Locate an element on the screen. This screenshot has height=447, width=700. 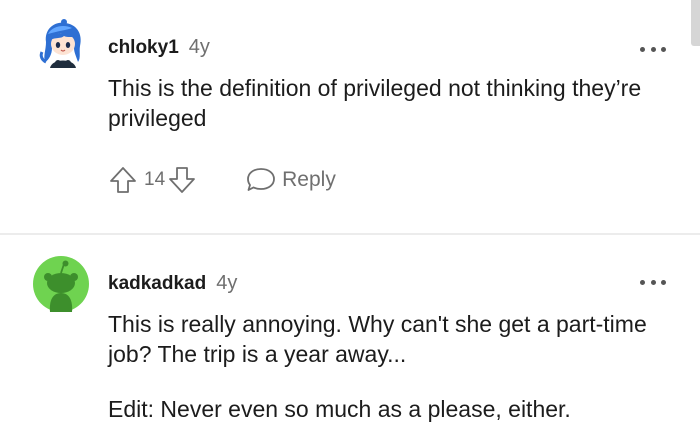
downvote-arrow-icon is located at coordinates (182, 180).